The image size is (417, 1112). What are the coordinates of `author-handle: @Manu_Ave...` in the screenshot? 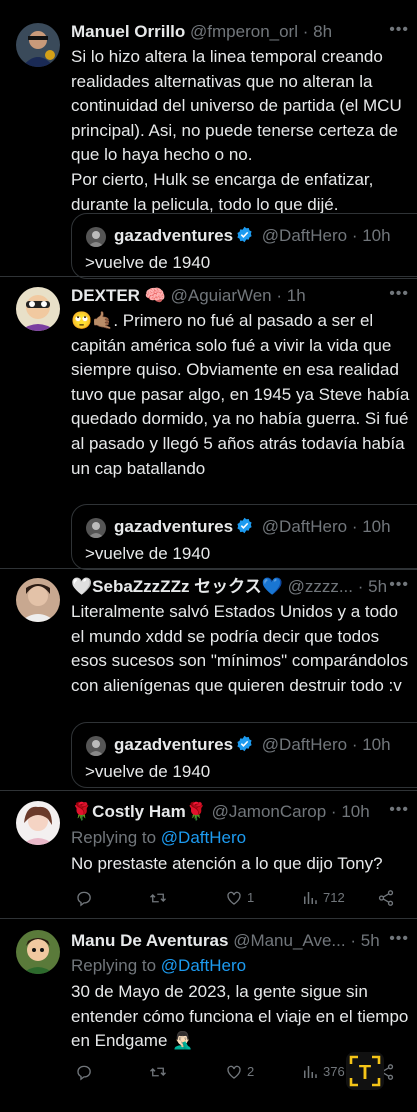 It's located at (289, 940).